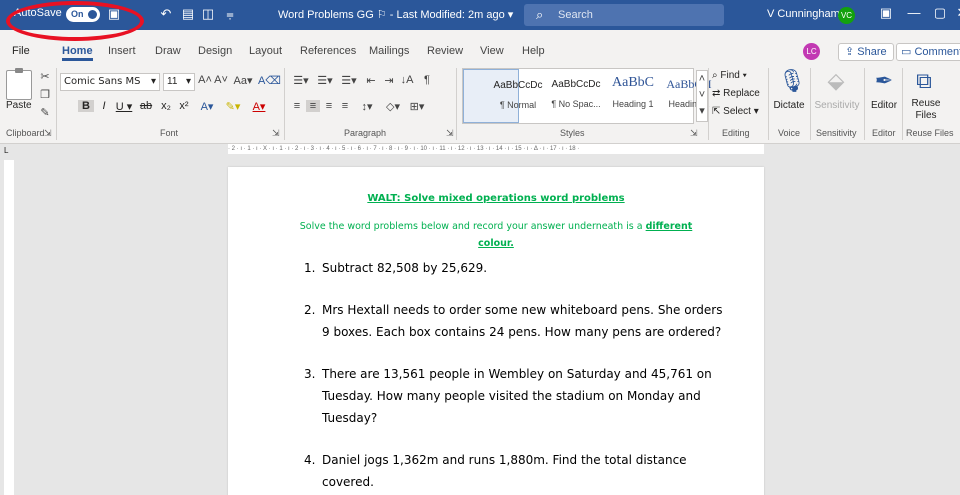 The height and width of the screenshot is (495, 960). Describe the element at coordinates (450, 133) in the screenshot. I see `paragraph-launcher-icon: ⇲` at that location.